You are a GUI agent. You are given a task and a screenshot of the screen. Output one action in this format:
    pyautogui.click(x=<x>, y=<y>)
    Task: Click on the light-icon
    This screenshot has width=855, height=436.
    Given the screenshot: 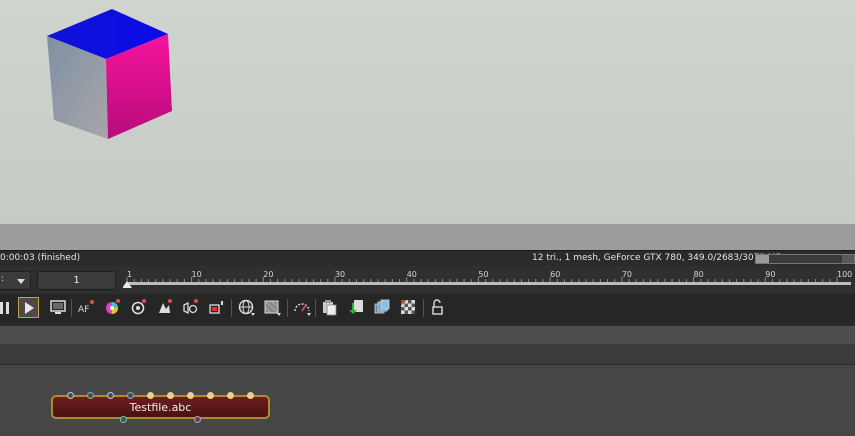 What is the action you would take?
    pyautogui.click(x=164, y=307)
    